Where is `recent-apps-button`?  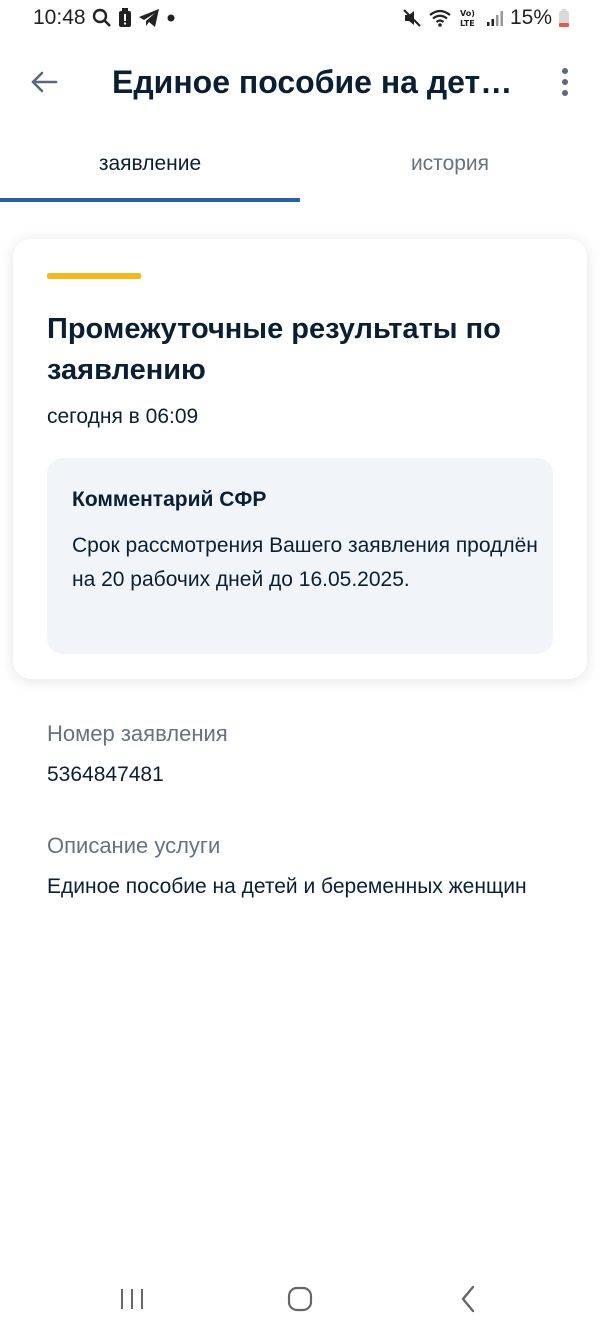
recent-apps-button is located at coordinates (132, 1301).